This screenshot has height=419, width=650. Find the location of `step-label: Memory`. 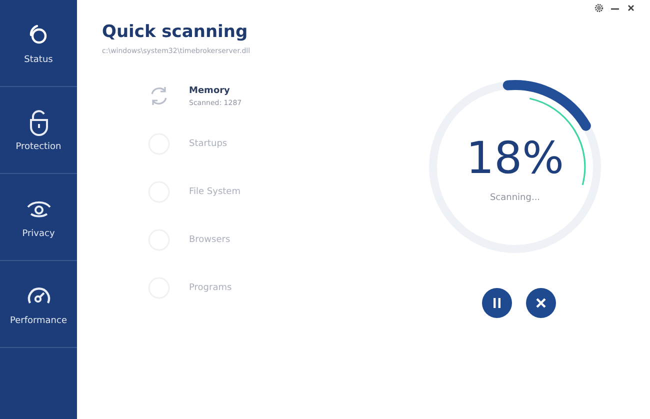

step-label: Memory is located at coordinates (210, 91).